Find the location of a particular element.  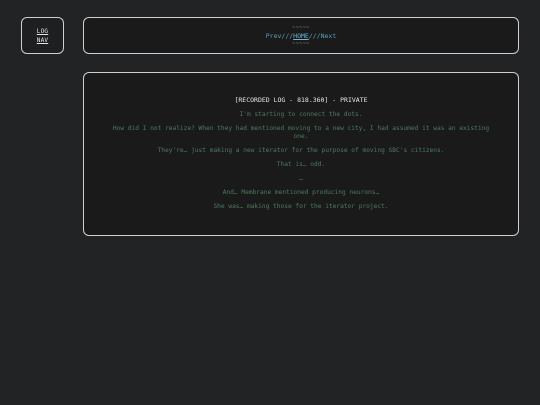

prev-link: Prev is located at coordinates (274, 36).